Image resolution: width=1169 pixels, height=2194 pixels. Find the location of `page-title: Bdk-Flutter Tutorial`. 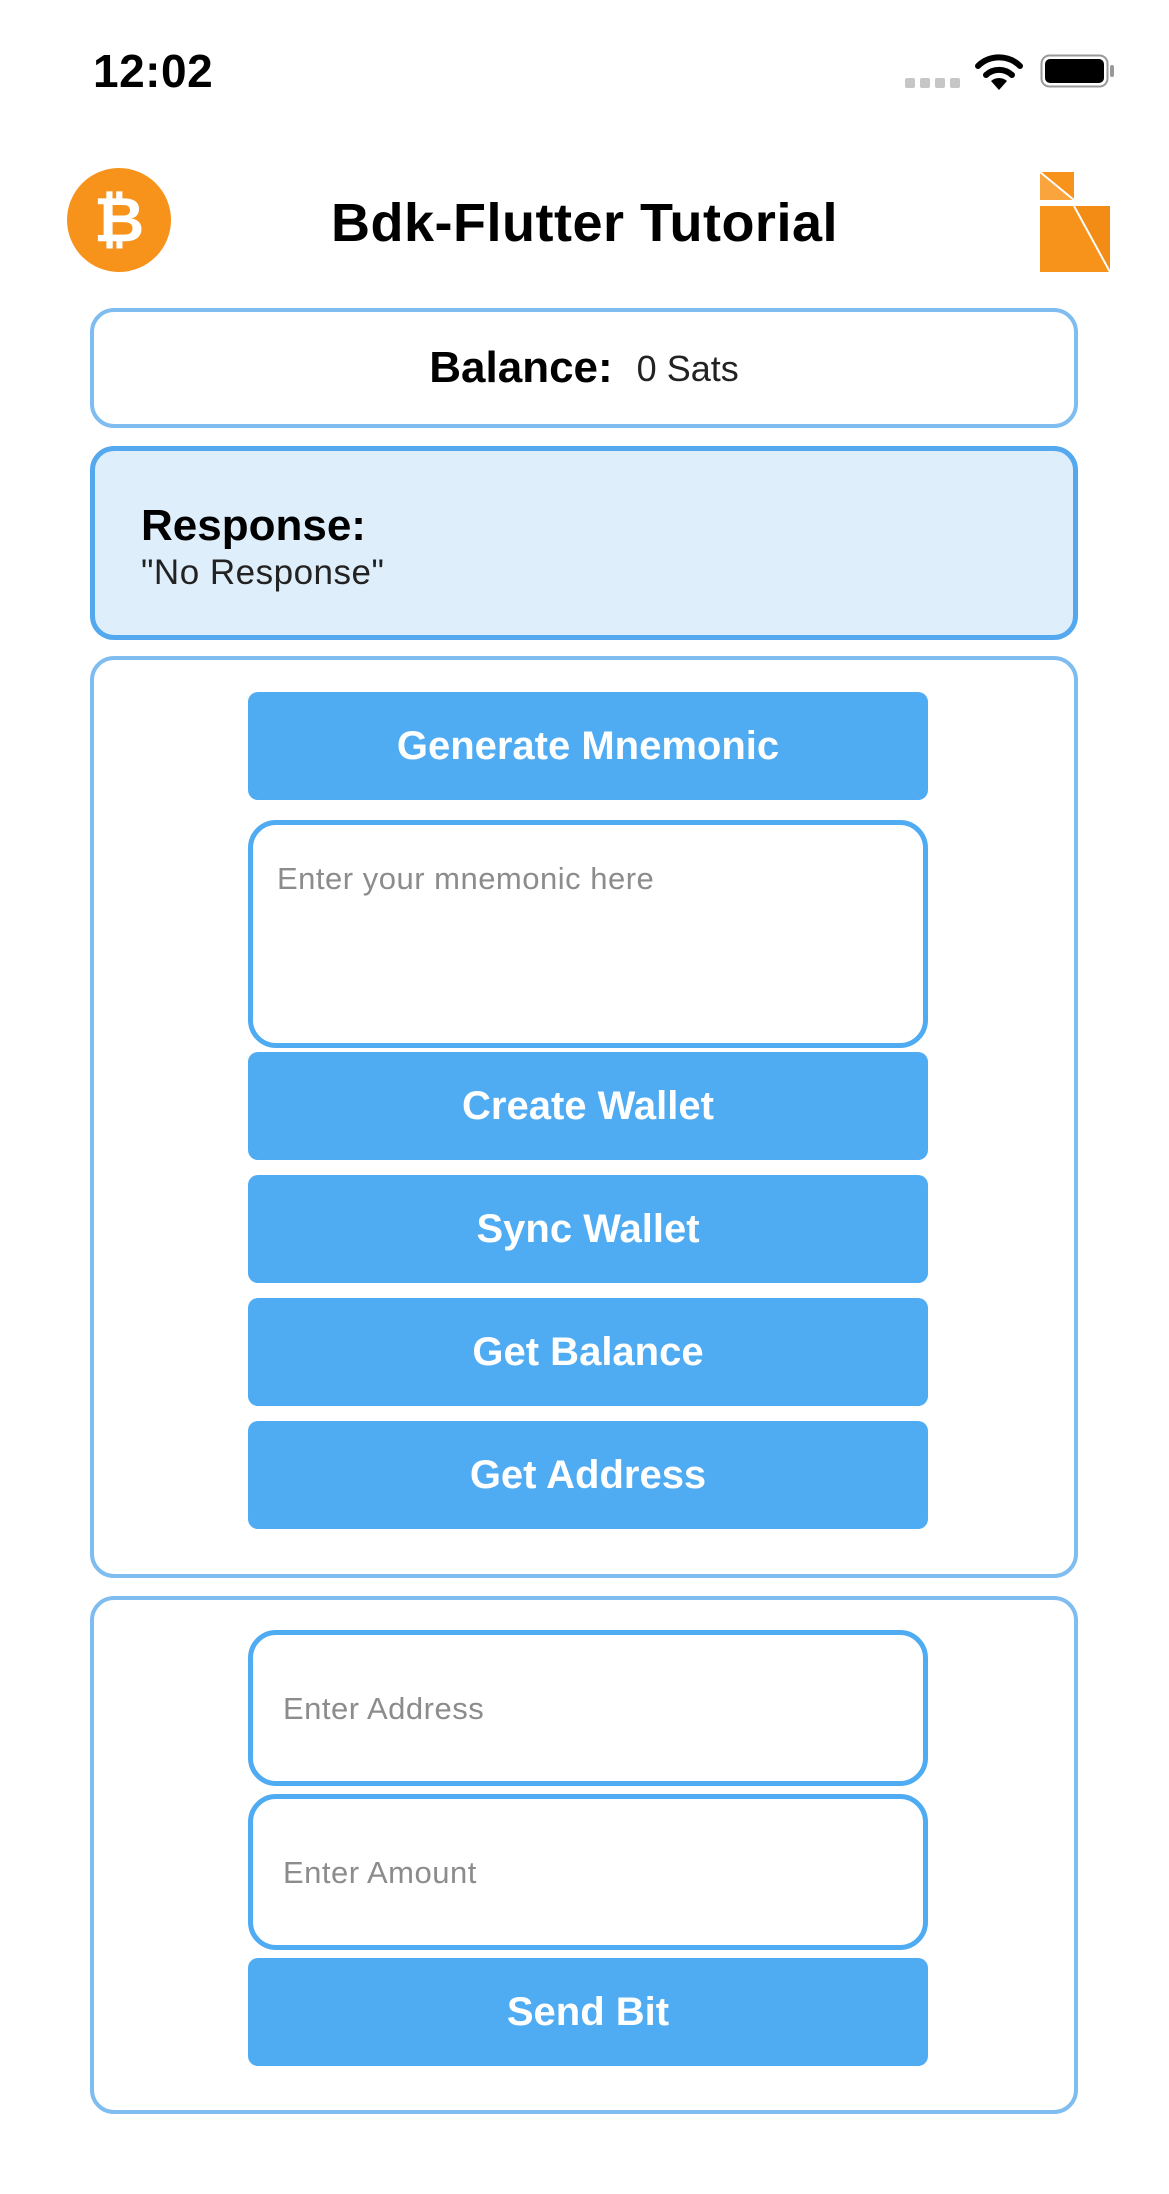

page-title: Bdk-Flutter Tutorial is located at coordinates (584, 223).